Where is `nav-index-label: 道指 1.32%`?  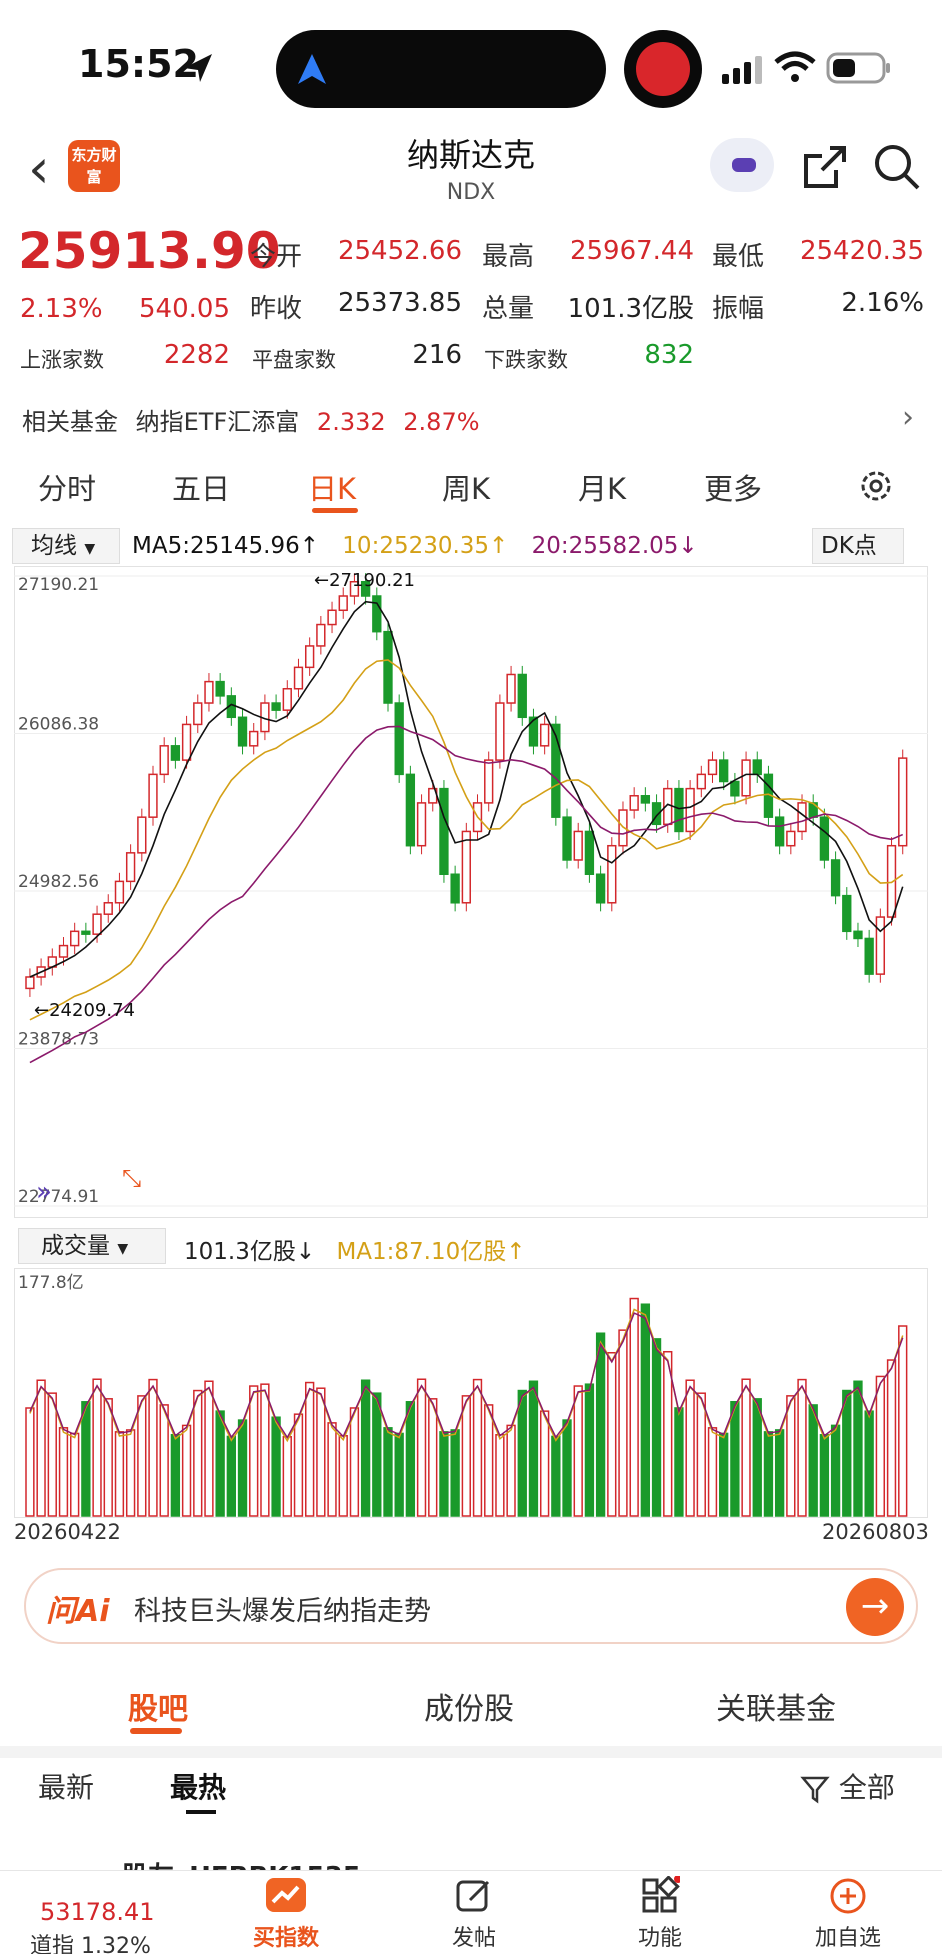 nav-index-label: 道指 1.32% is located at coordinates (90, 1941).